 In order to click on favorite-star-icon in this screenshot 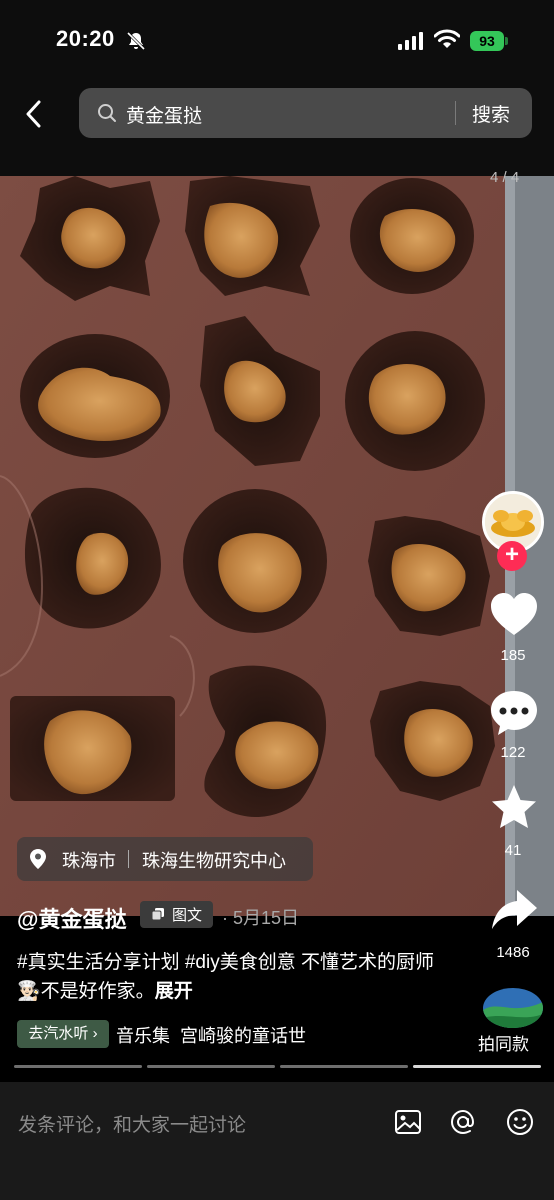, I will do `click(514, 808)`.